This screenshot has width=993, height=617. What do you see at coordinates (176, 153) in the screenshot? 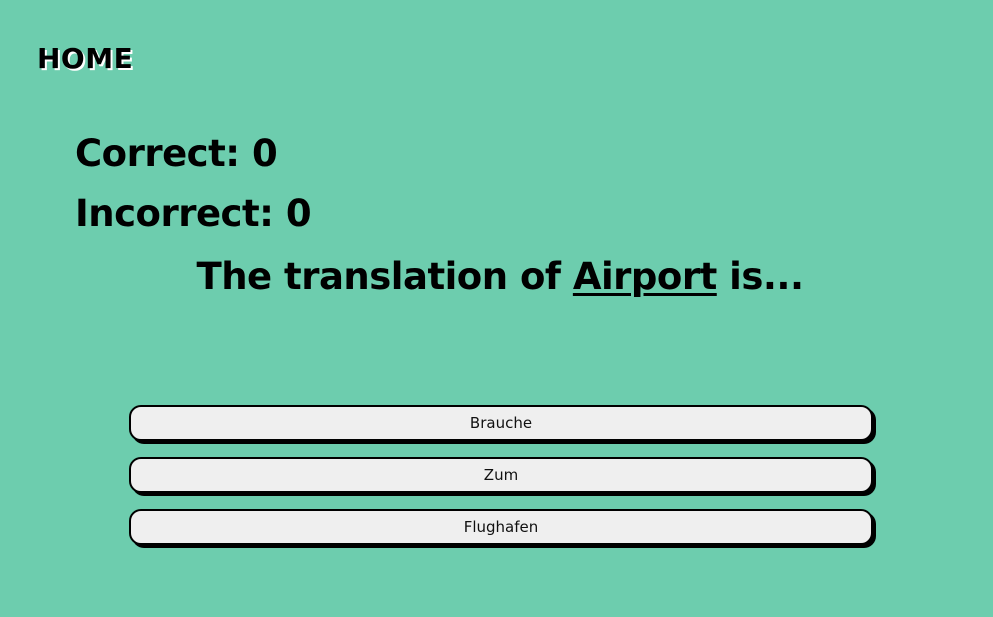
I see `correct-count: Correct: 0` at bounding box center [176, 153].